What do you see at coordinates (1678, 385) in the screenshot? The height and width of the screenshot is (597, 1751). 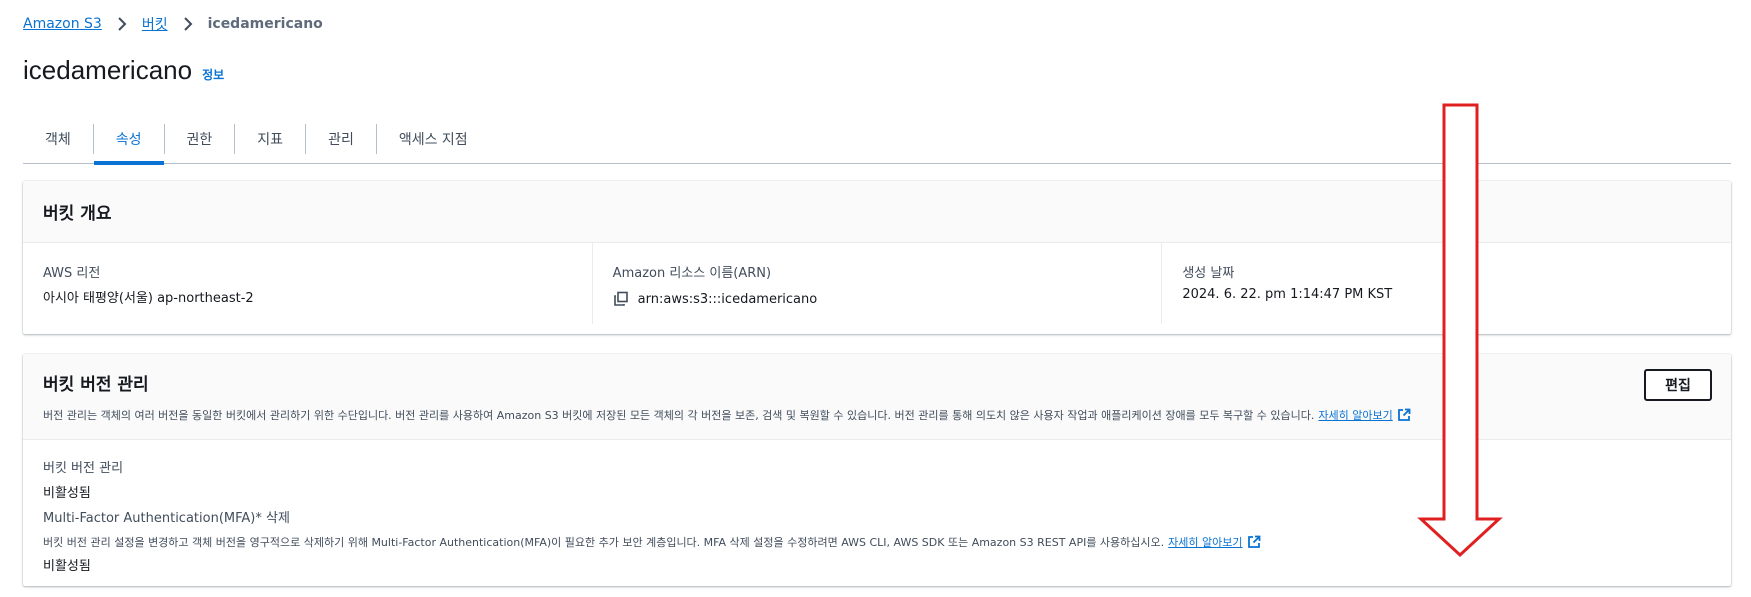 I see `edit-button: 편집` at bounding box center [1678, 385].